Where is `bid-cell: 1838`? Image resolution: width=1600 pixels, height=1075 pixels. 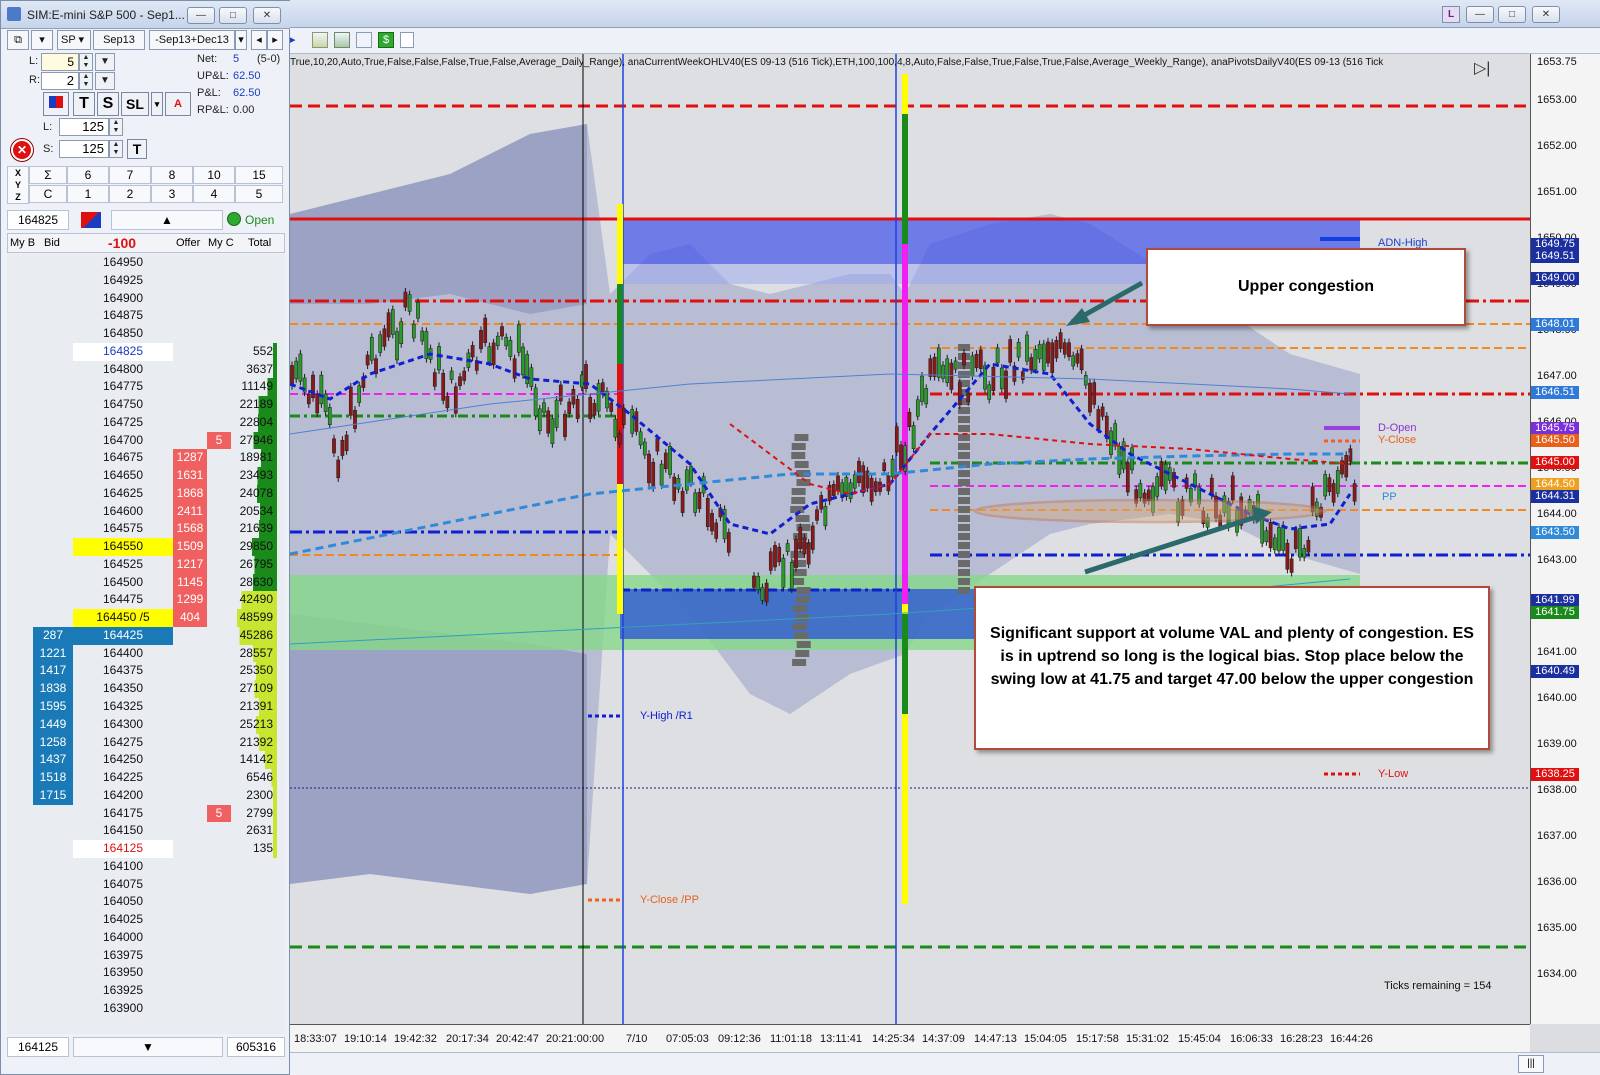
bid-cell: 1838 is located at coordinates (53, 689).